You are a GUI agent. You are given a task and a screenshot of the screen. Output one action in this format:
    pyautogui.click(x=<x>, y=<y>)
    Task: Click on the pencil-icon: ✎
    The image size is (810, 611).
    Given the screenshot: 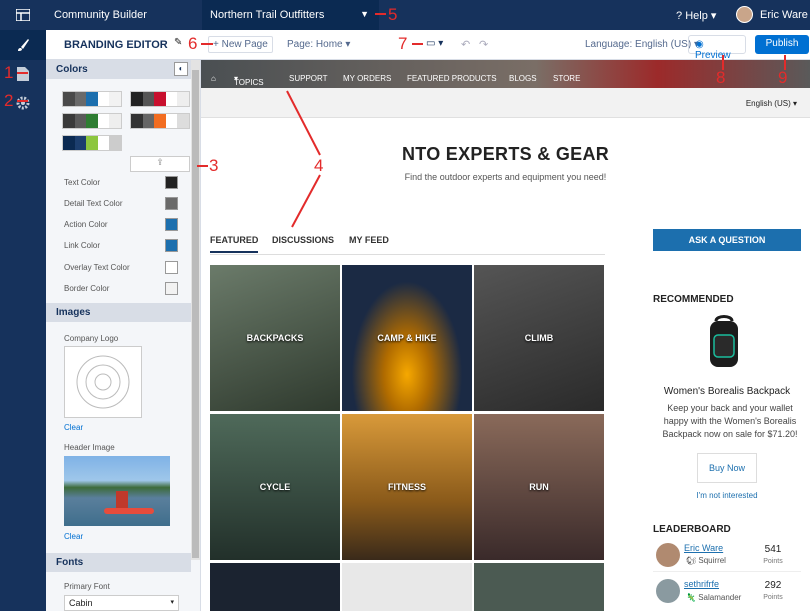 What is the action you would take?
    pyautogui.click(x=181, y=44)
    